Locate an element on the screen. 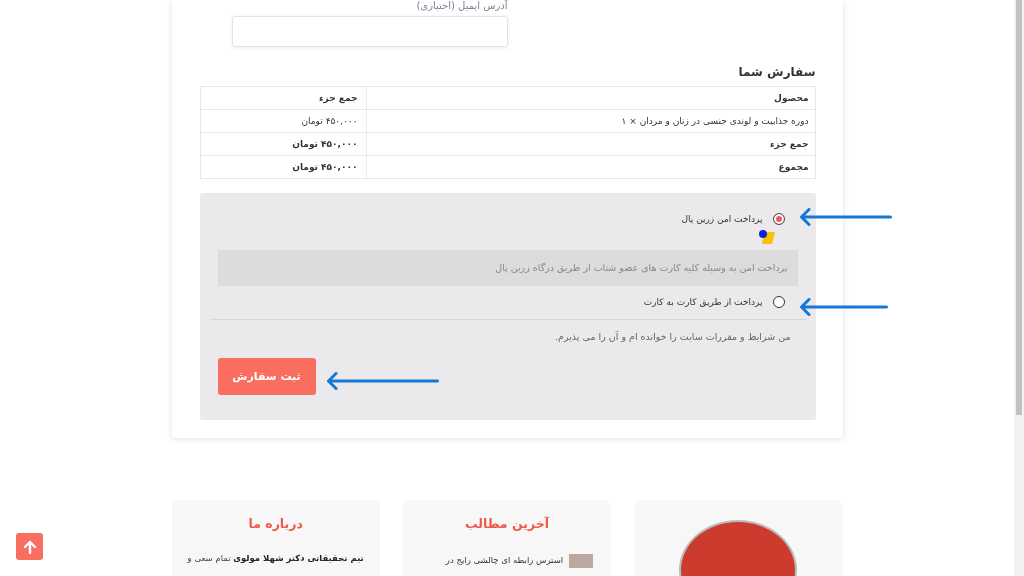  payment-option-label: پرداخت امن زرین پال is located at coordinates (722, 219).